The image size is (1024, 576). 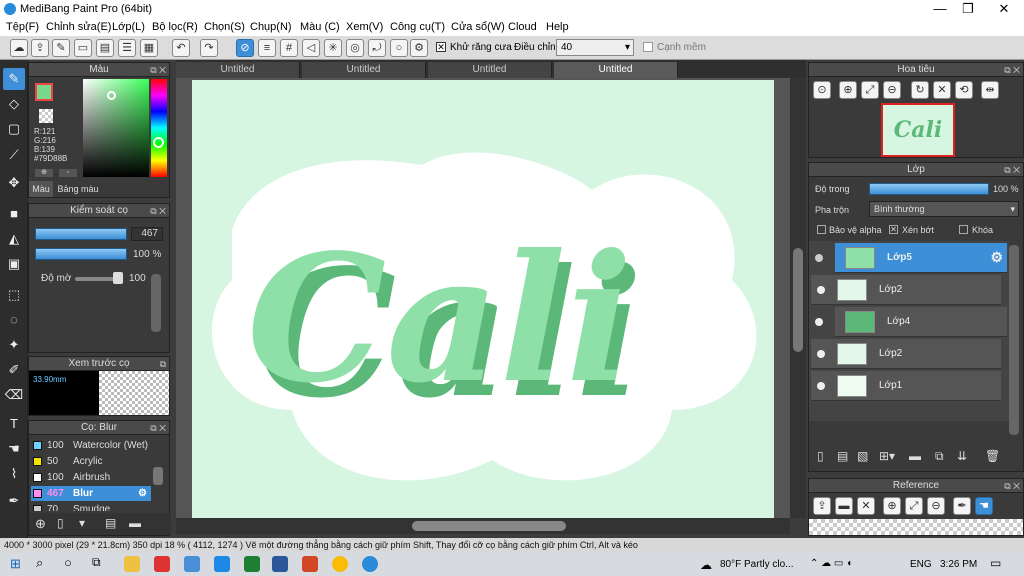 I want to click on menu-filter: Bộ lọc(R), so click(x=175, y=27).